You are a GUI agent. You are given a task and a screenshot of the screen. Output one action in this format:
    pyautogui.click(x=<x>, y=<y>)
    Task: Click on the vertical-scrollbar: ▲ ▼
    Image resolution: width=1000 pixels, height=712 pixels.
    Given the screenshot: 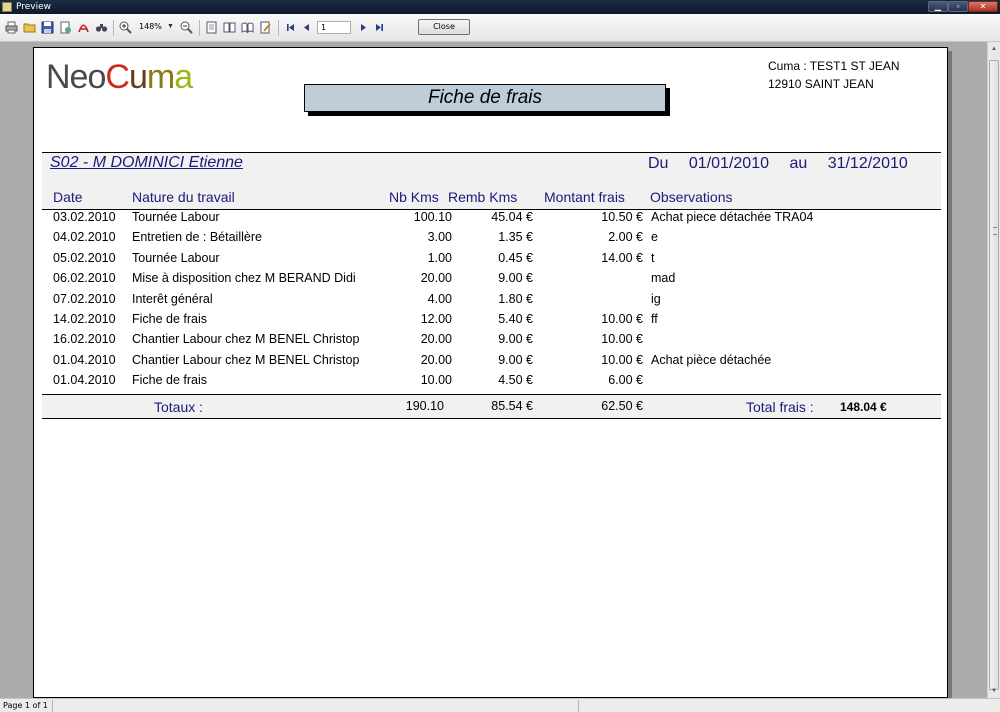 What is the action you would take?
    pyautogui.click(x=993, y=370)
    